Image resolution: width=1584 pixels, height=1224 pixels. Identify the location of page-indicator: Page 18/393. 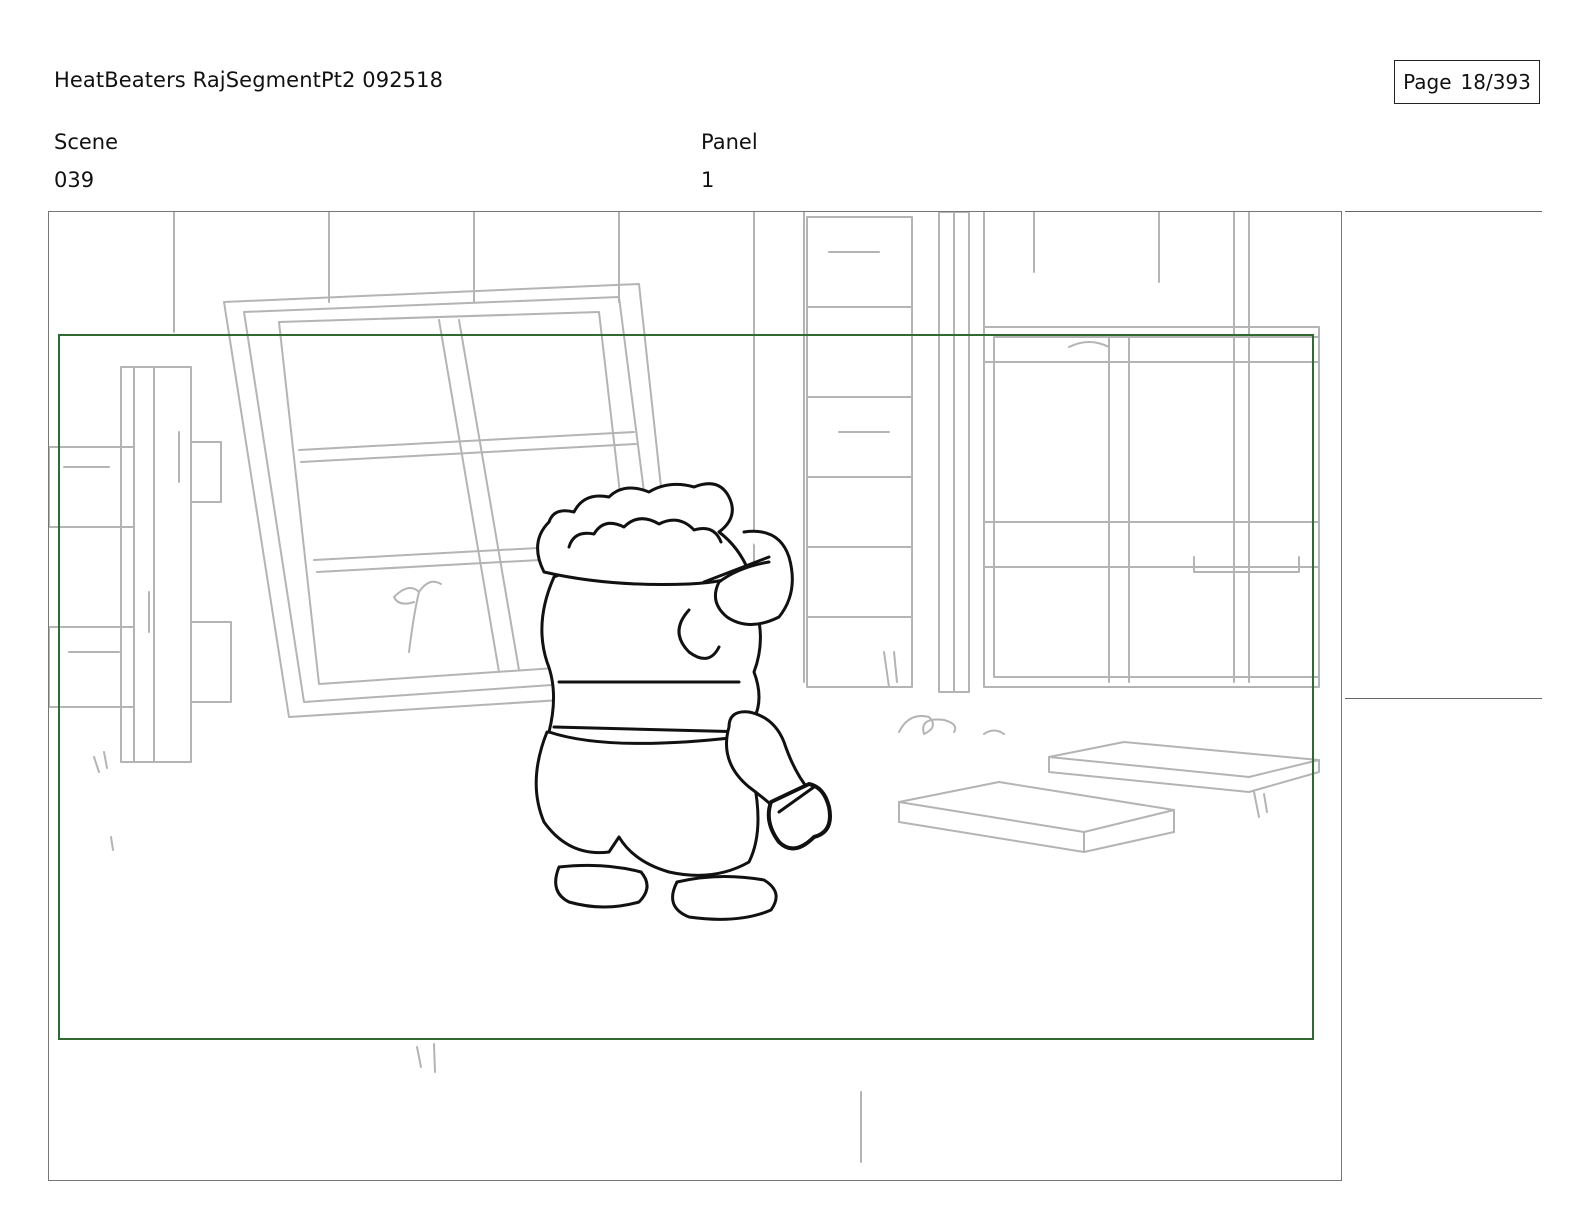
(1467, 82).